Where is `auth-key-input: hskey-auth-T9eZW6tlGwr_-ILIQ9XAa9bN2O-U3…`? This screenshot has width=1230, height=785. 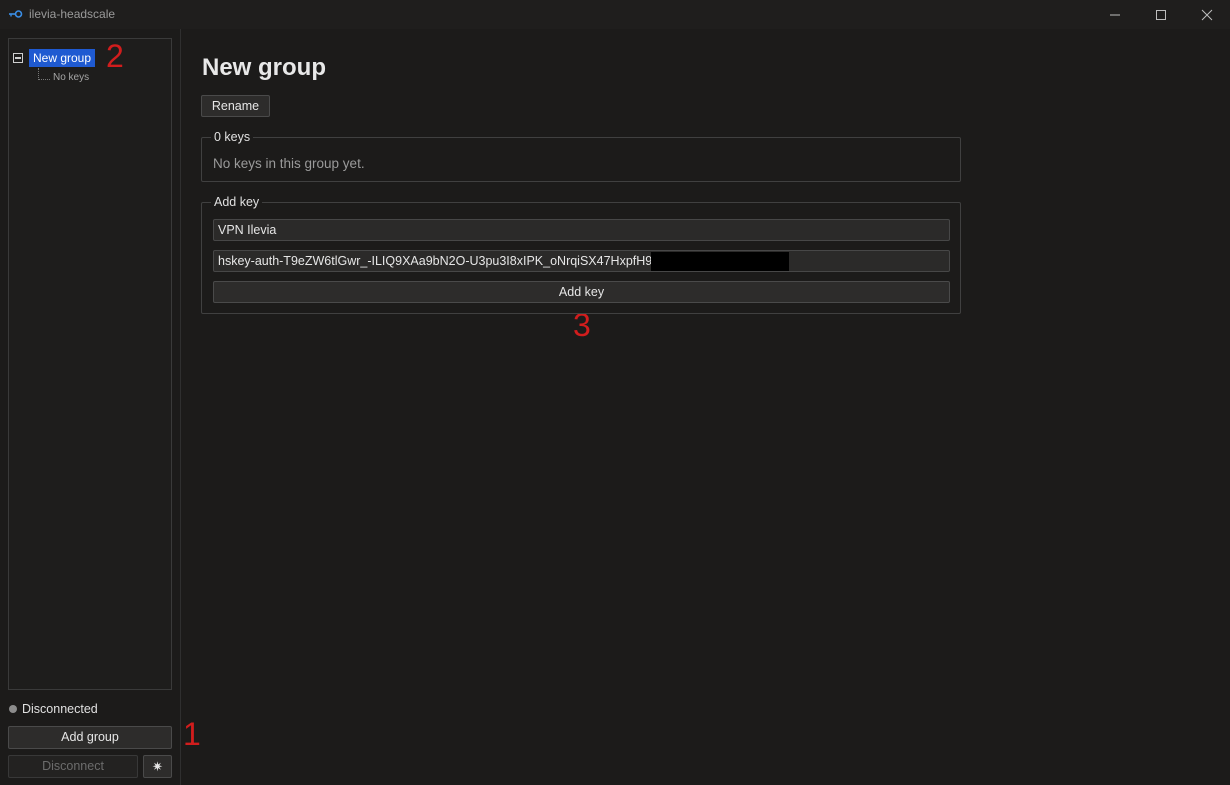
auth-key-input: hskey-auth-T9eZW6tlGwr_-ILIQ9XAa9bN2O-U3… is located at coordinates (581, 261).